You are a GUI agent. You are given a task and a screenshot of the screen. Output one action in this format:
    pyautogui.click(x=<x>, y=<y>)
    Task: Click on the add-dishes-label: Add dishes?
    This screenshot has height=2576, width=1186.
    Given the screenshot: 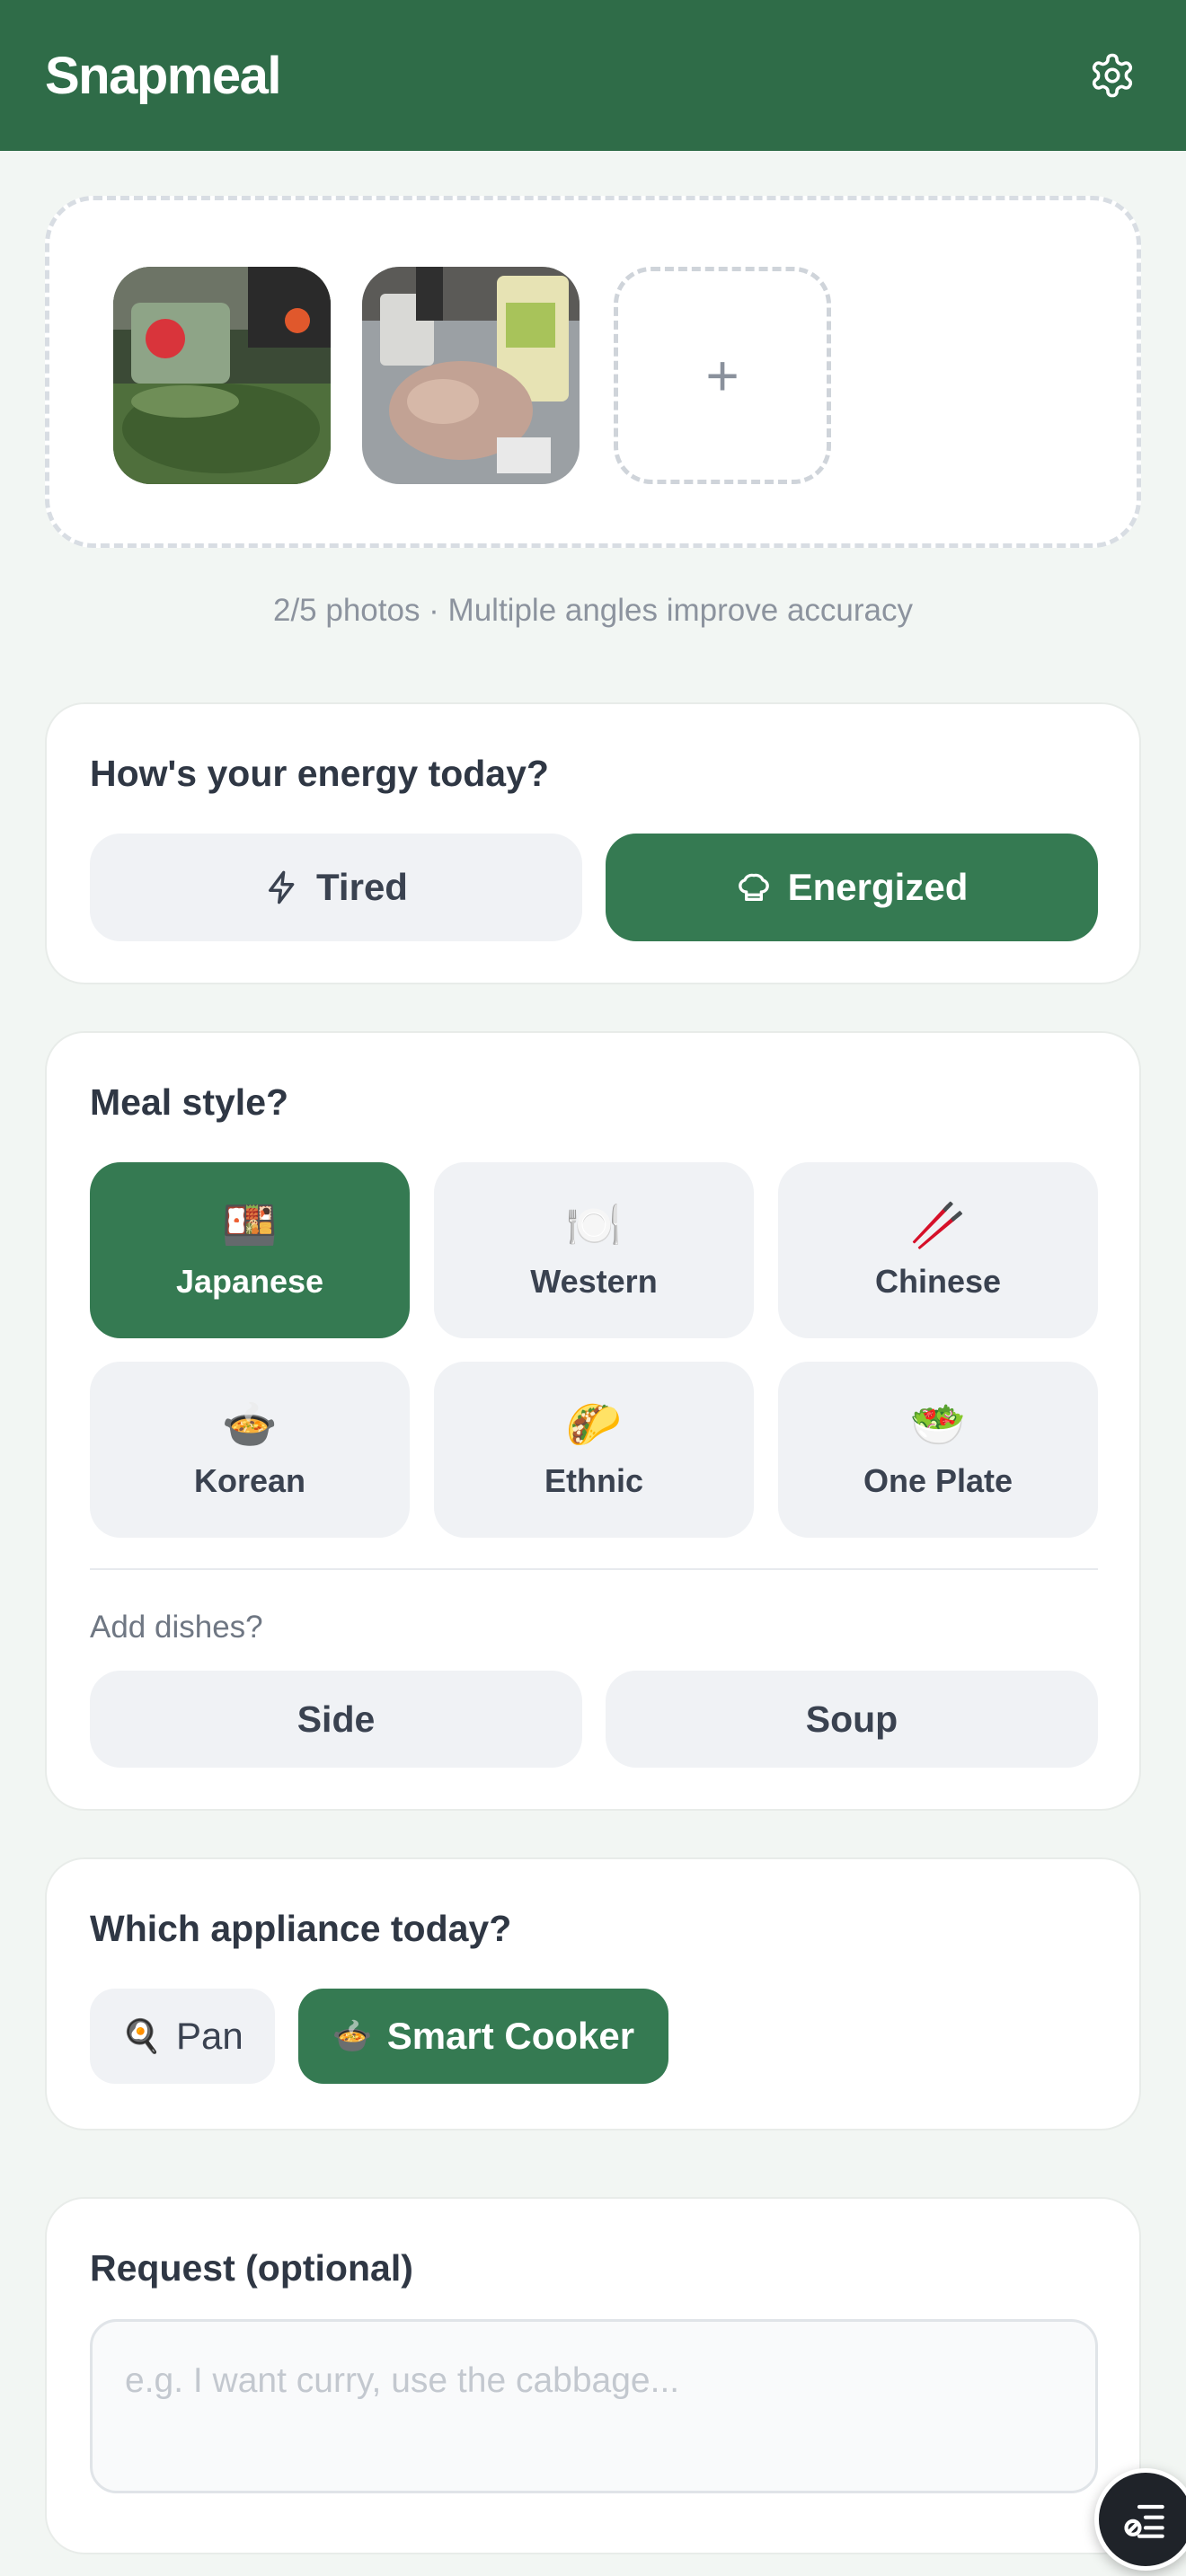 What is the action you would take?
    pyautogui.click(x=176, y=1627)
    